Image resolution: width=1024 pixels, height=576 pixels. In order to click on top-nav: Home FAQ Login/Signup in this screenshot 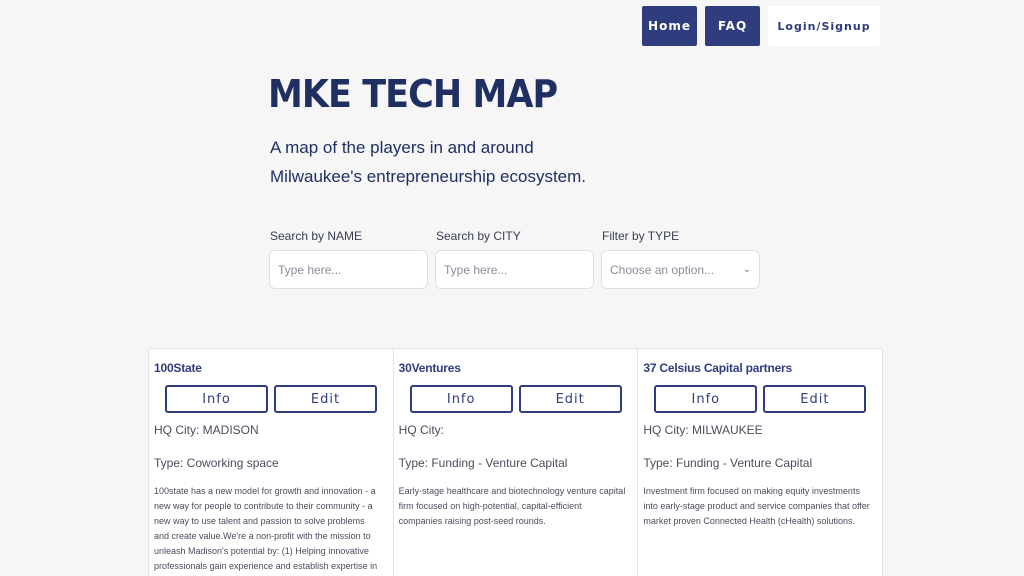, I will do `click(761, 26)`.